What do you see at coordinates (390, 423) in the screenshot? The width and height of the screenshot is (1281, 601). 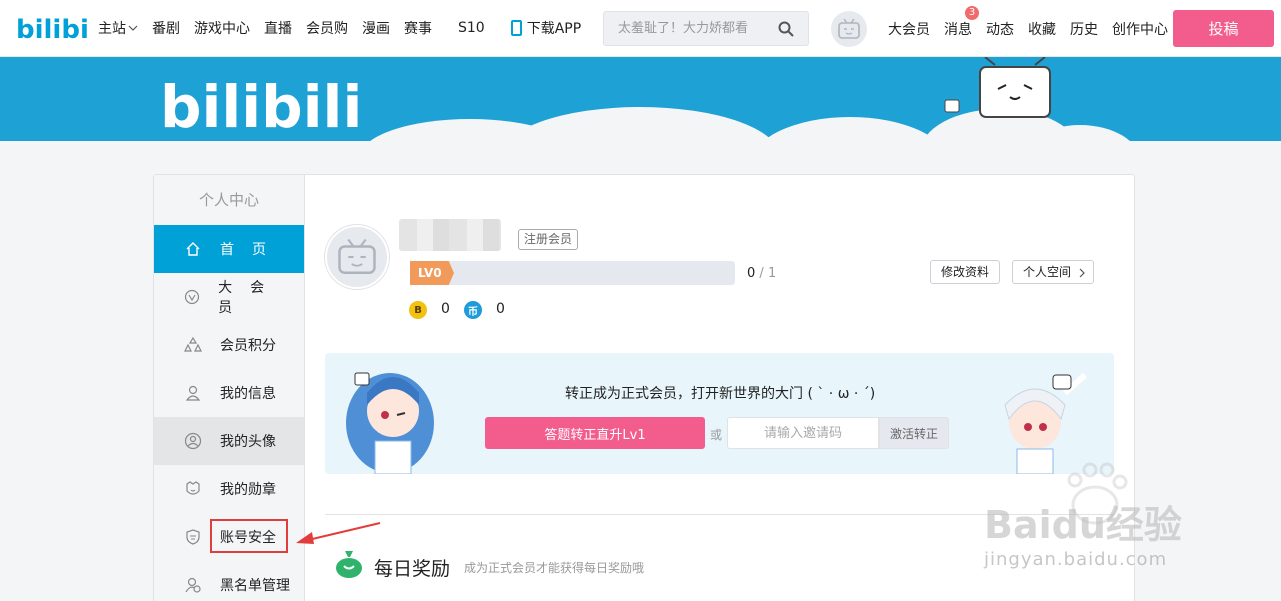 I see `mascot-left` at bounding box center [390, 423].